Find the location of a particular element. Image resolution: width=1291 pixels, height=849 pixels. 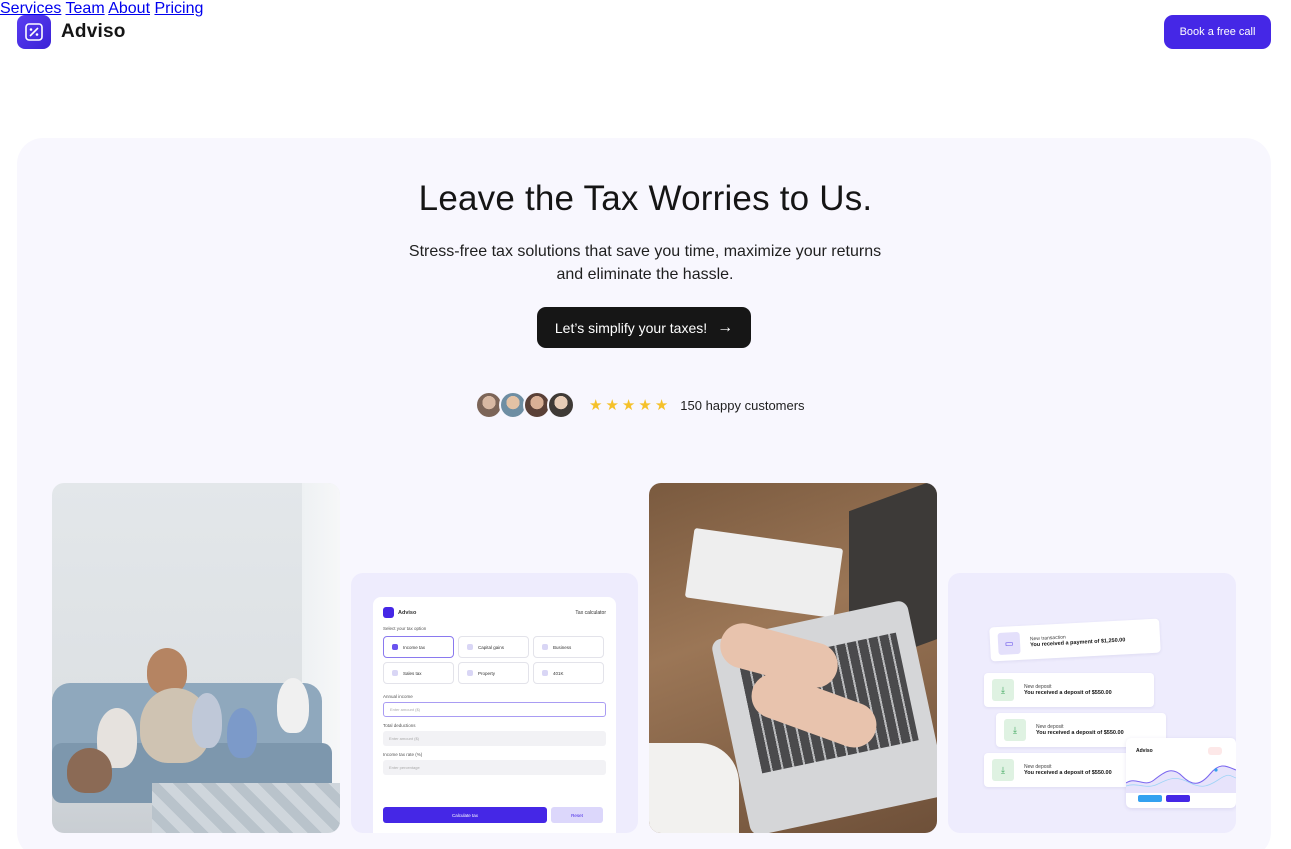

option-capital-gains: Capital gains is located at coordinates (493, 647).